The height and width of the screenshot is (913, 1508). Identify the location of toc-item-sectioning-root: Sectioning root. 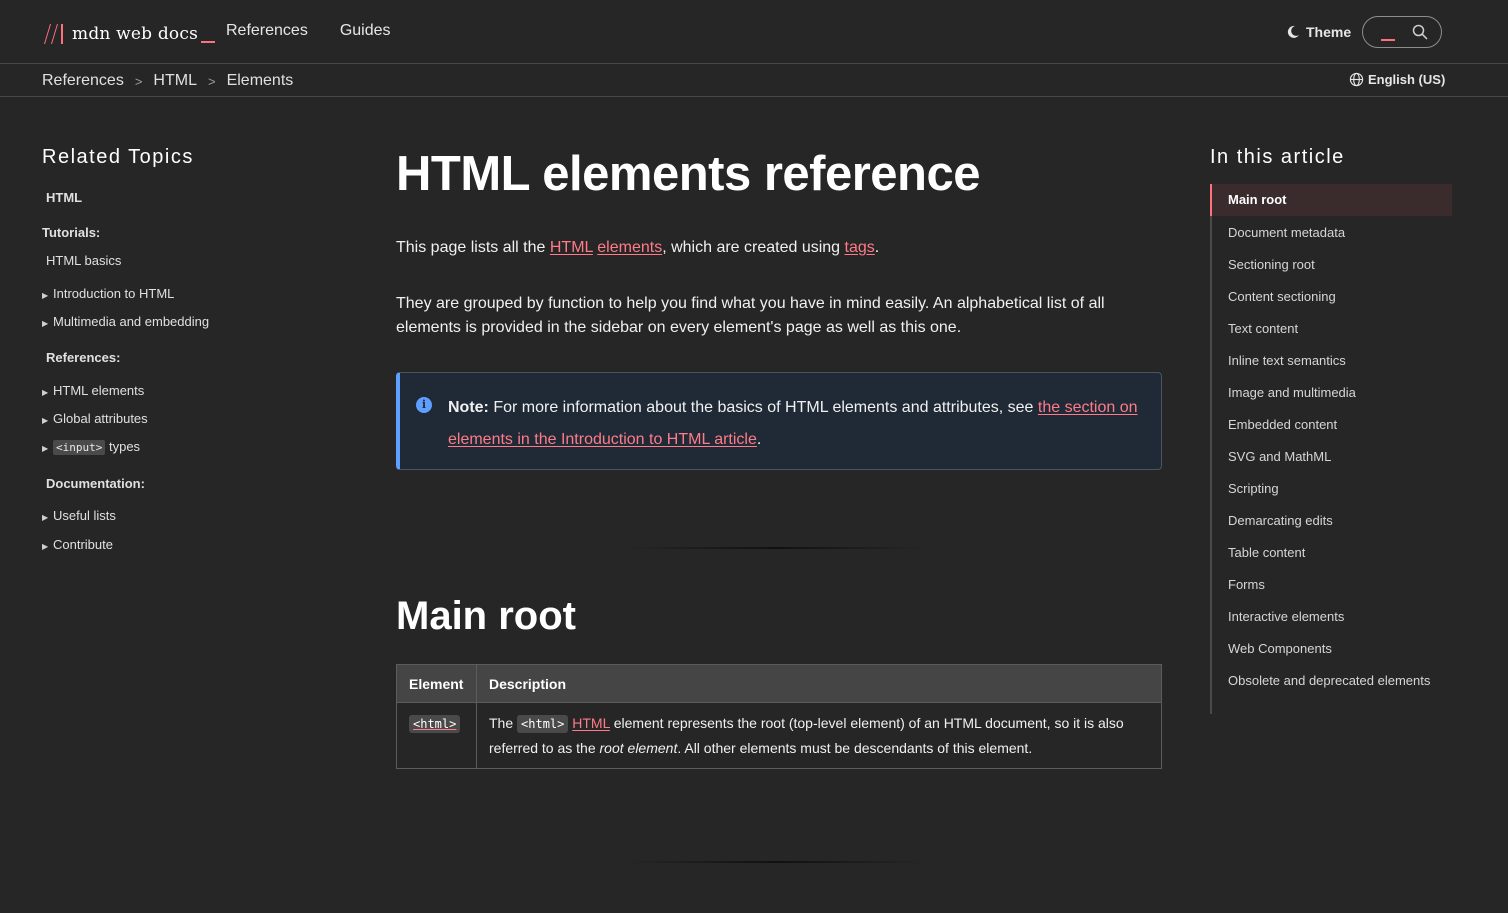
(1333, 265).